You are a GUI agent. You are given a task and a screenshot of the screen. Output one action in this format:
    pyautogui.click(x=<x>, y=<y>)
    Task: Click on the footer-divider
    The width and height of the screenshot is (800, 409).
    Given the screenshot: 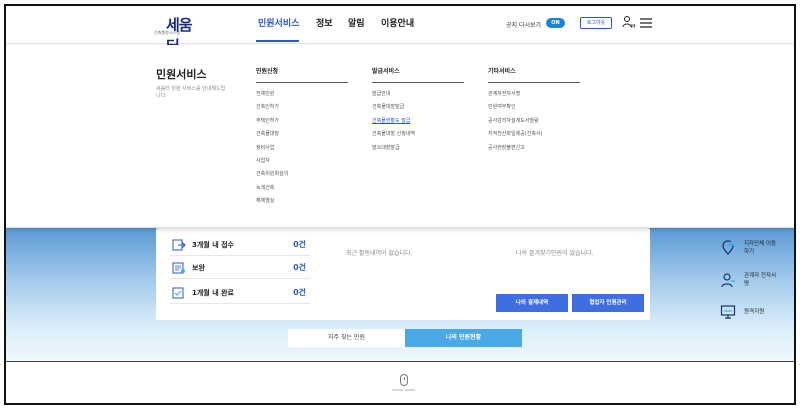 What is the action you would take?
    pyautogui.click(x=400, y=361)
    